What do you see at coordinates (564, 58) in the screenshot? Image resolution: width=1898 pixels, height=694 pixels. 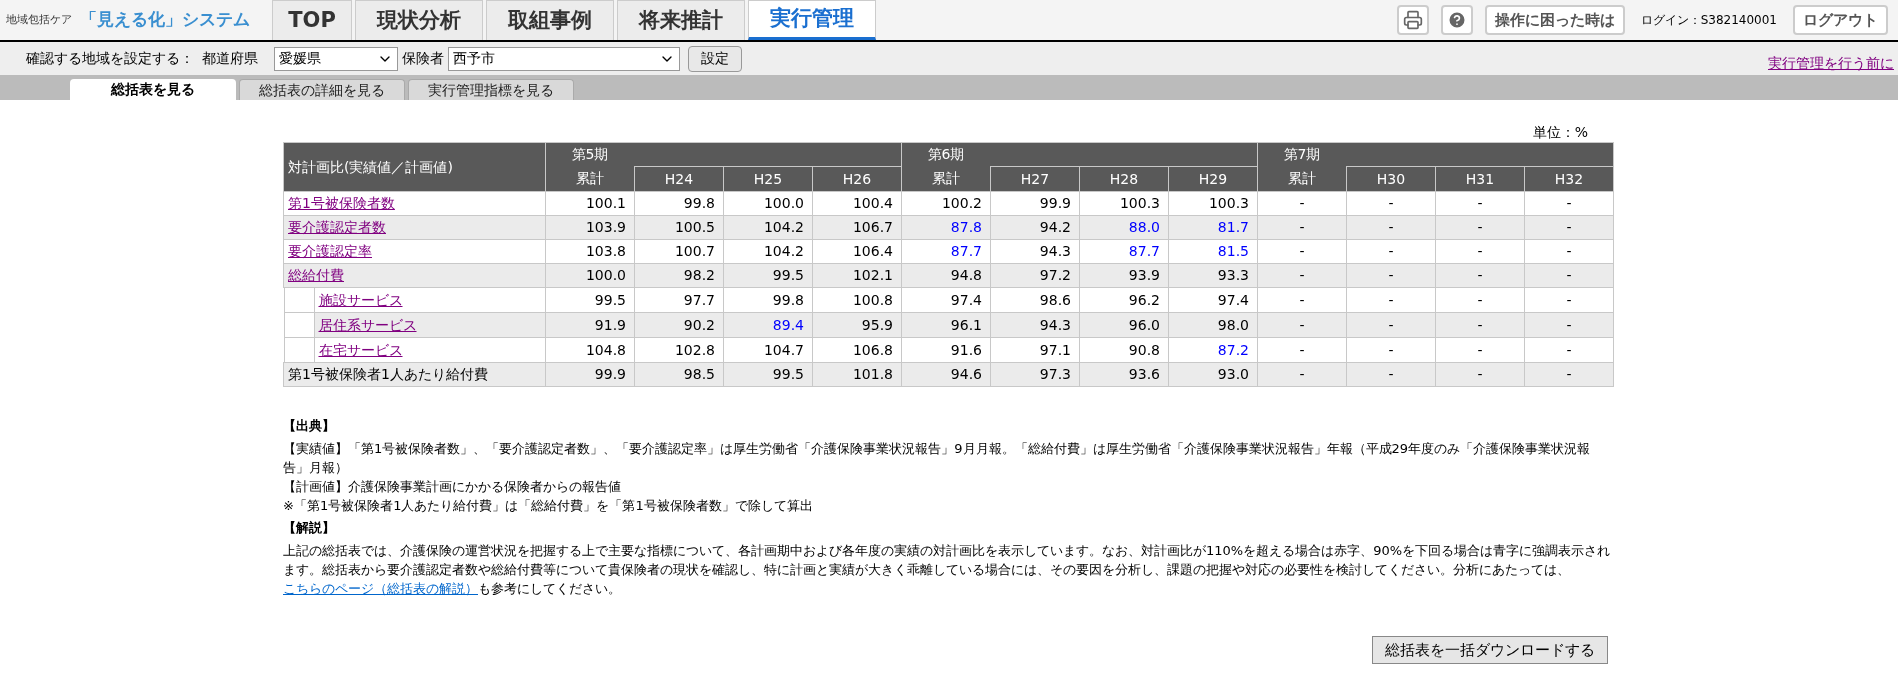 I see `insurer-select: 西予市` at bounding box center [564, 58].